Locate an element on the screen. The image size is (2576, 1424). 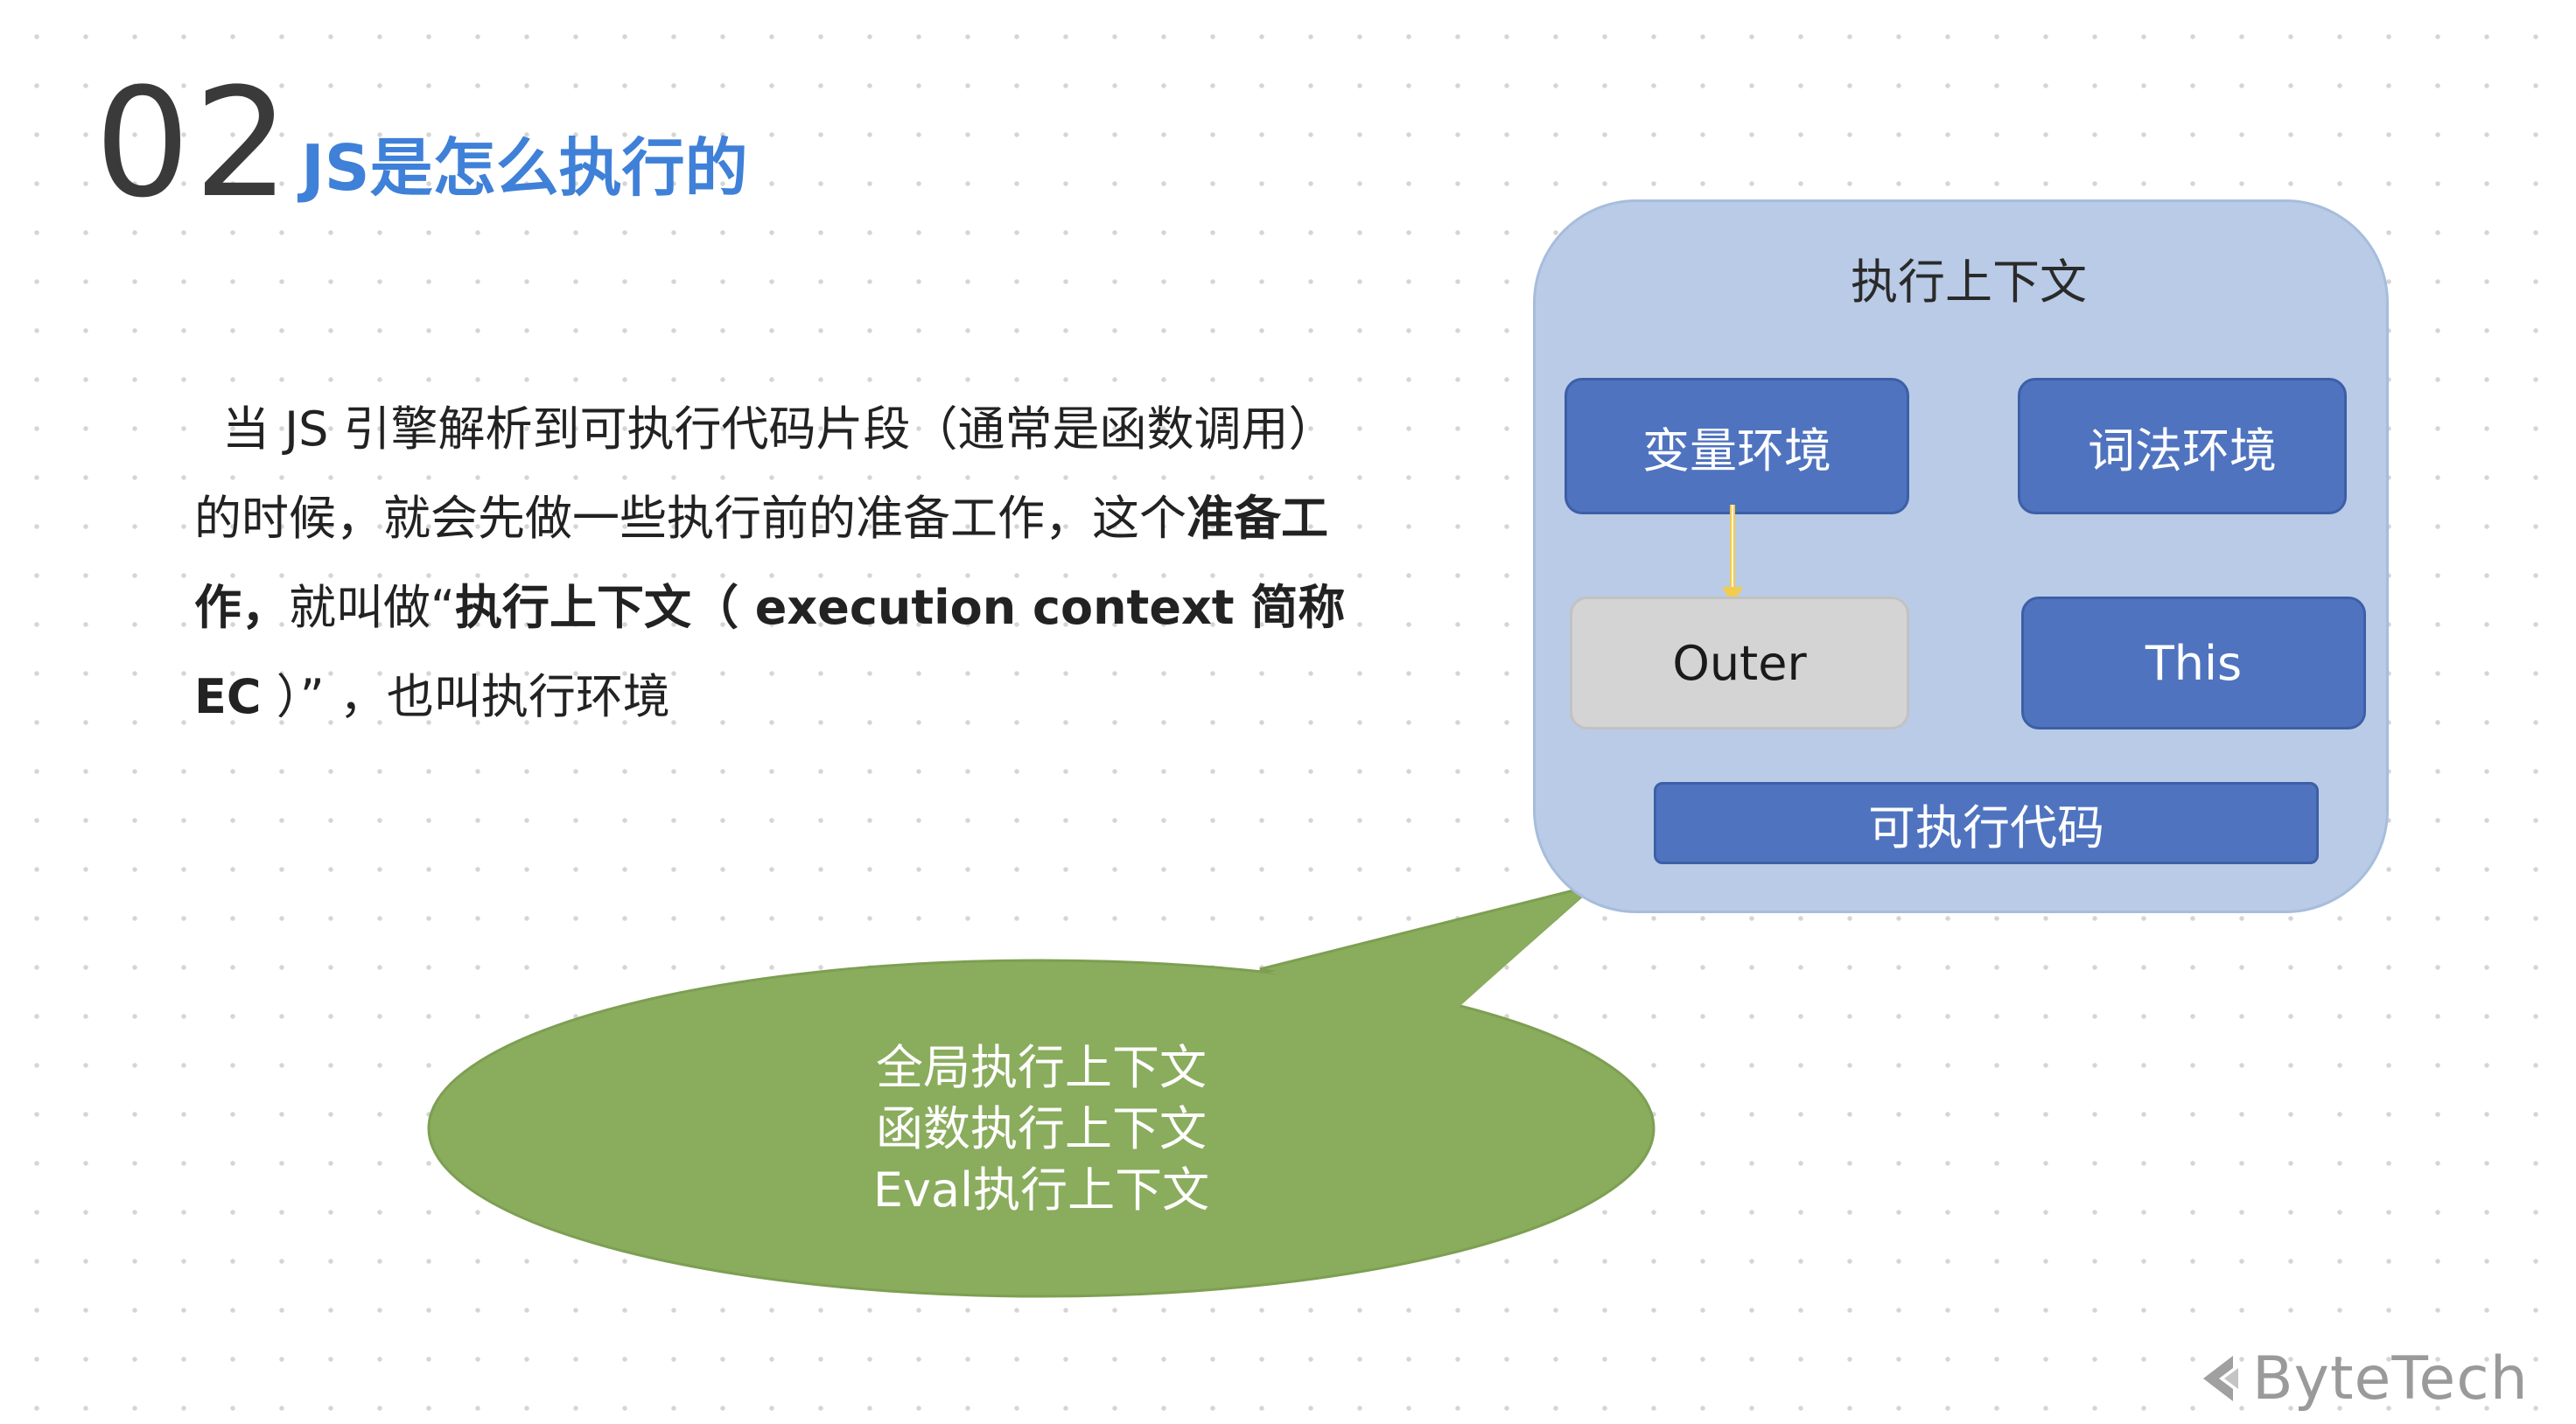
callout-line-2: 函数执行上下文 is located at coordinates (1041, 1128).